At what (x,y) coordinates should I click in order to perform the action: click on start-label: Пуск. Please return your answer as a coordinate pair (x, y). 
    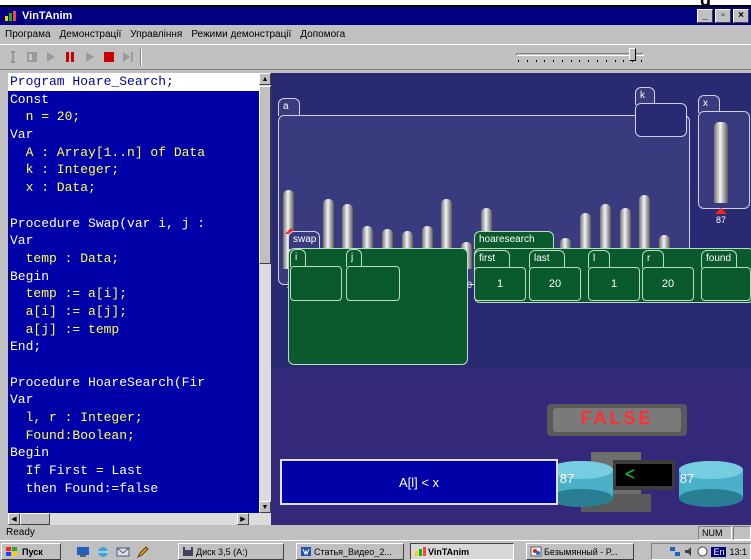
    Looking at the image, I should click on (32, 551).